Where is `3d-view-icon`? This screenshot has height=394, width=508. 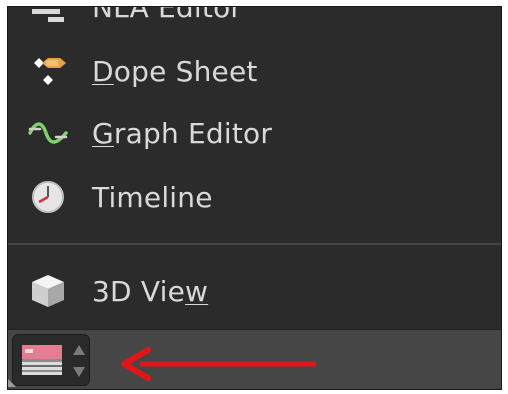
3d-view-icon is located at coordinates (48, 291).